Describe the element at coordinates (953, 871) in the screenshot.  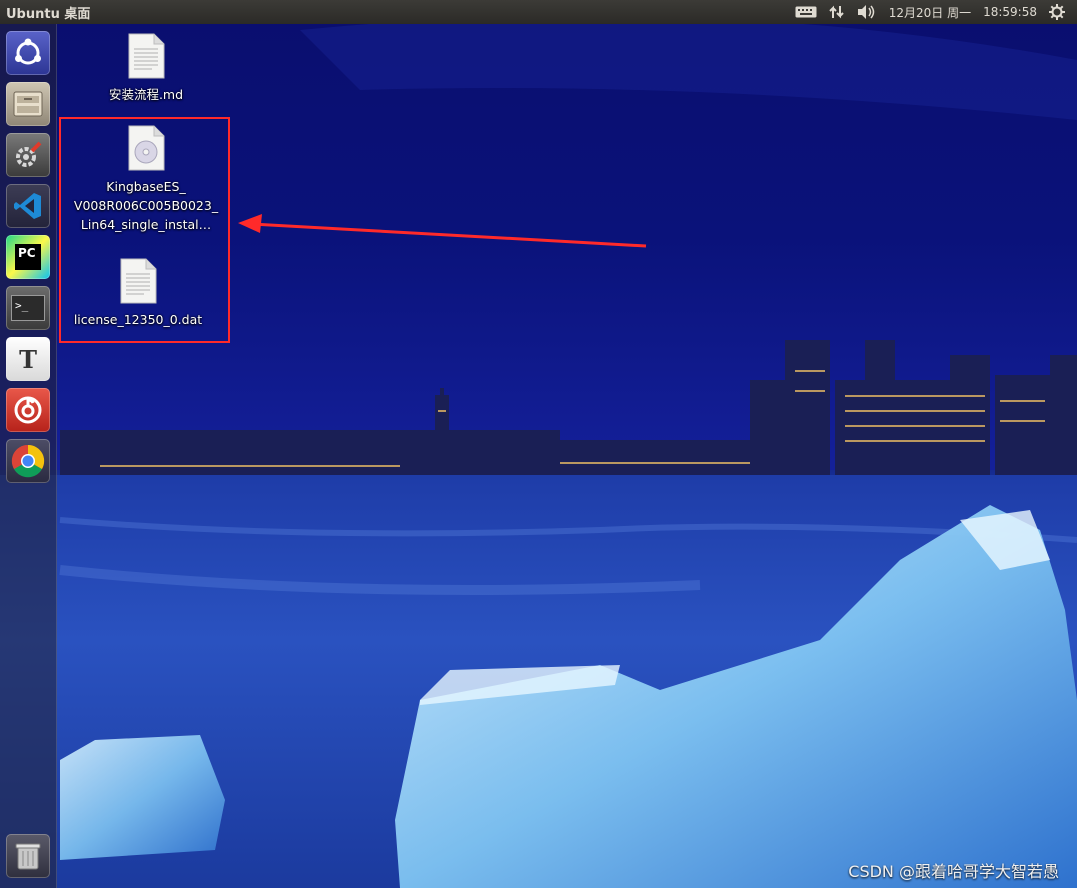
I see `watermark: CSDN @跟着哈哥学大智若愚` at that location.